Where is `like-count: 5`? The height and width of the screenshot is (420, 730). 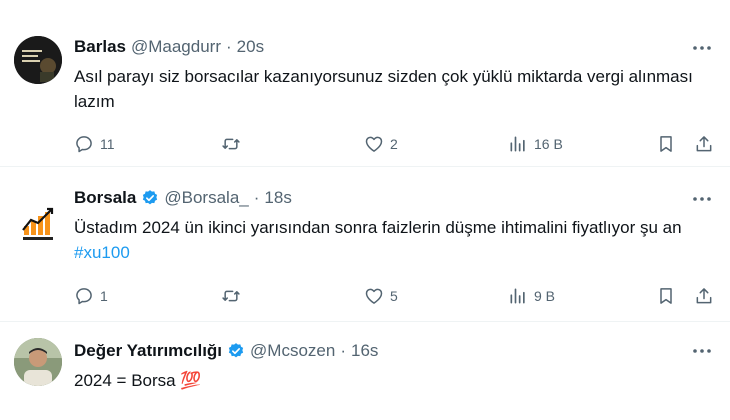 like-count: 5 is located at coordinates (394, 296).